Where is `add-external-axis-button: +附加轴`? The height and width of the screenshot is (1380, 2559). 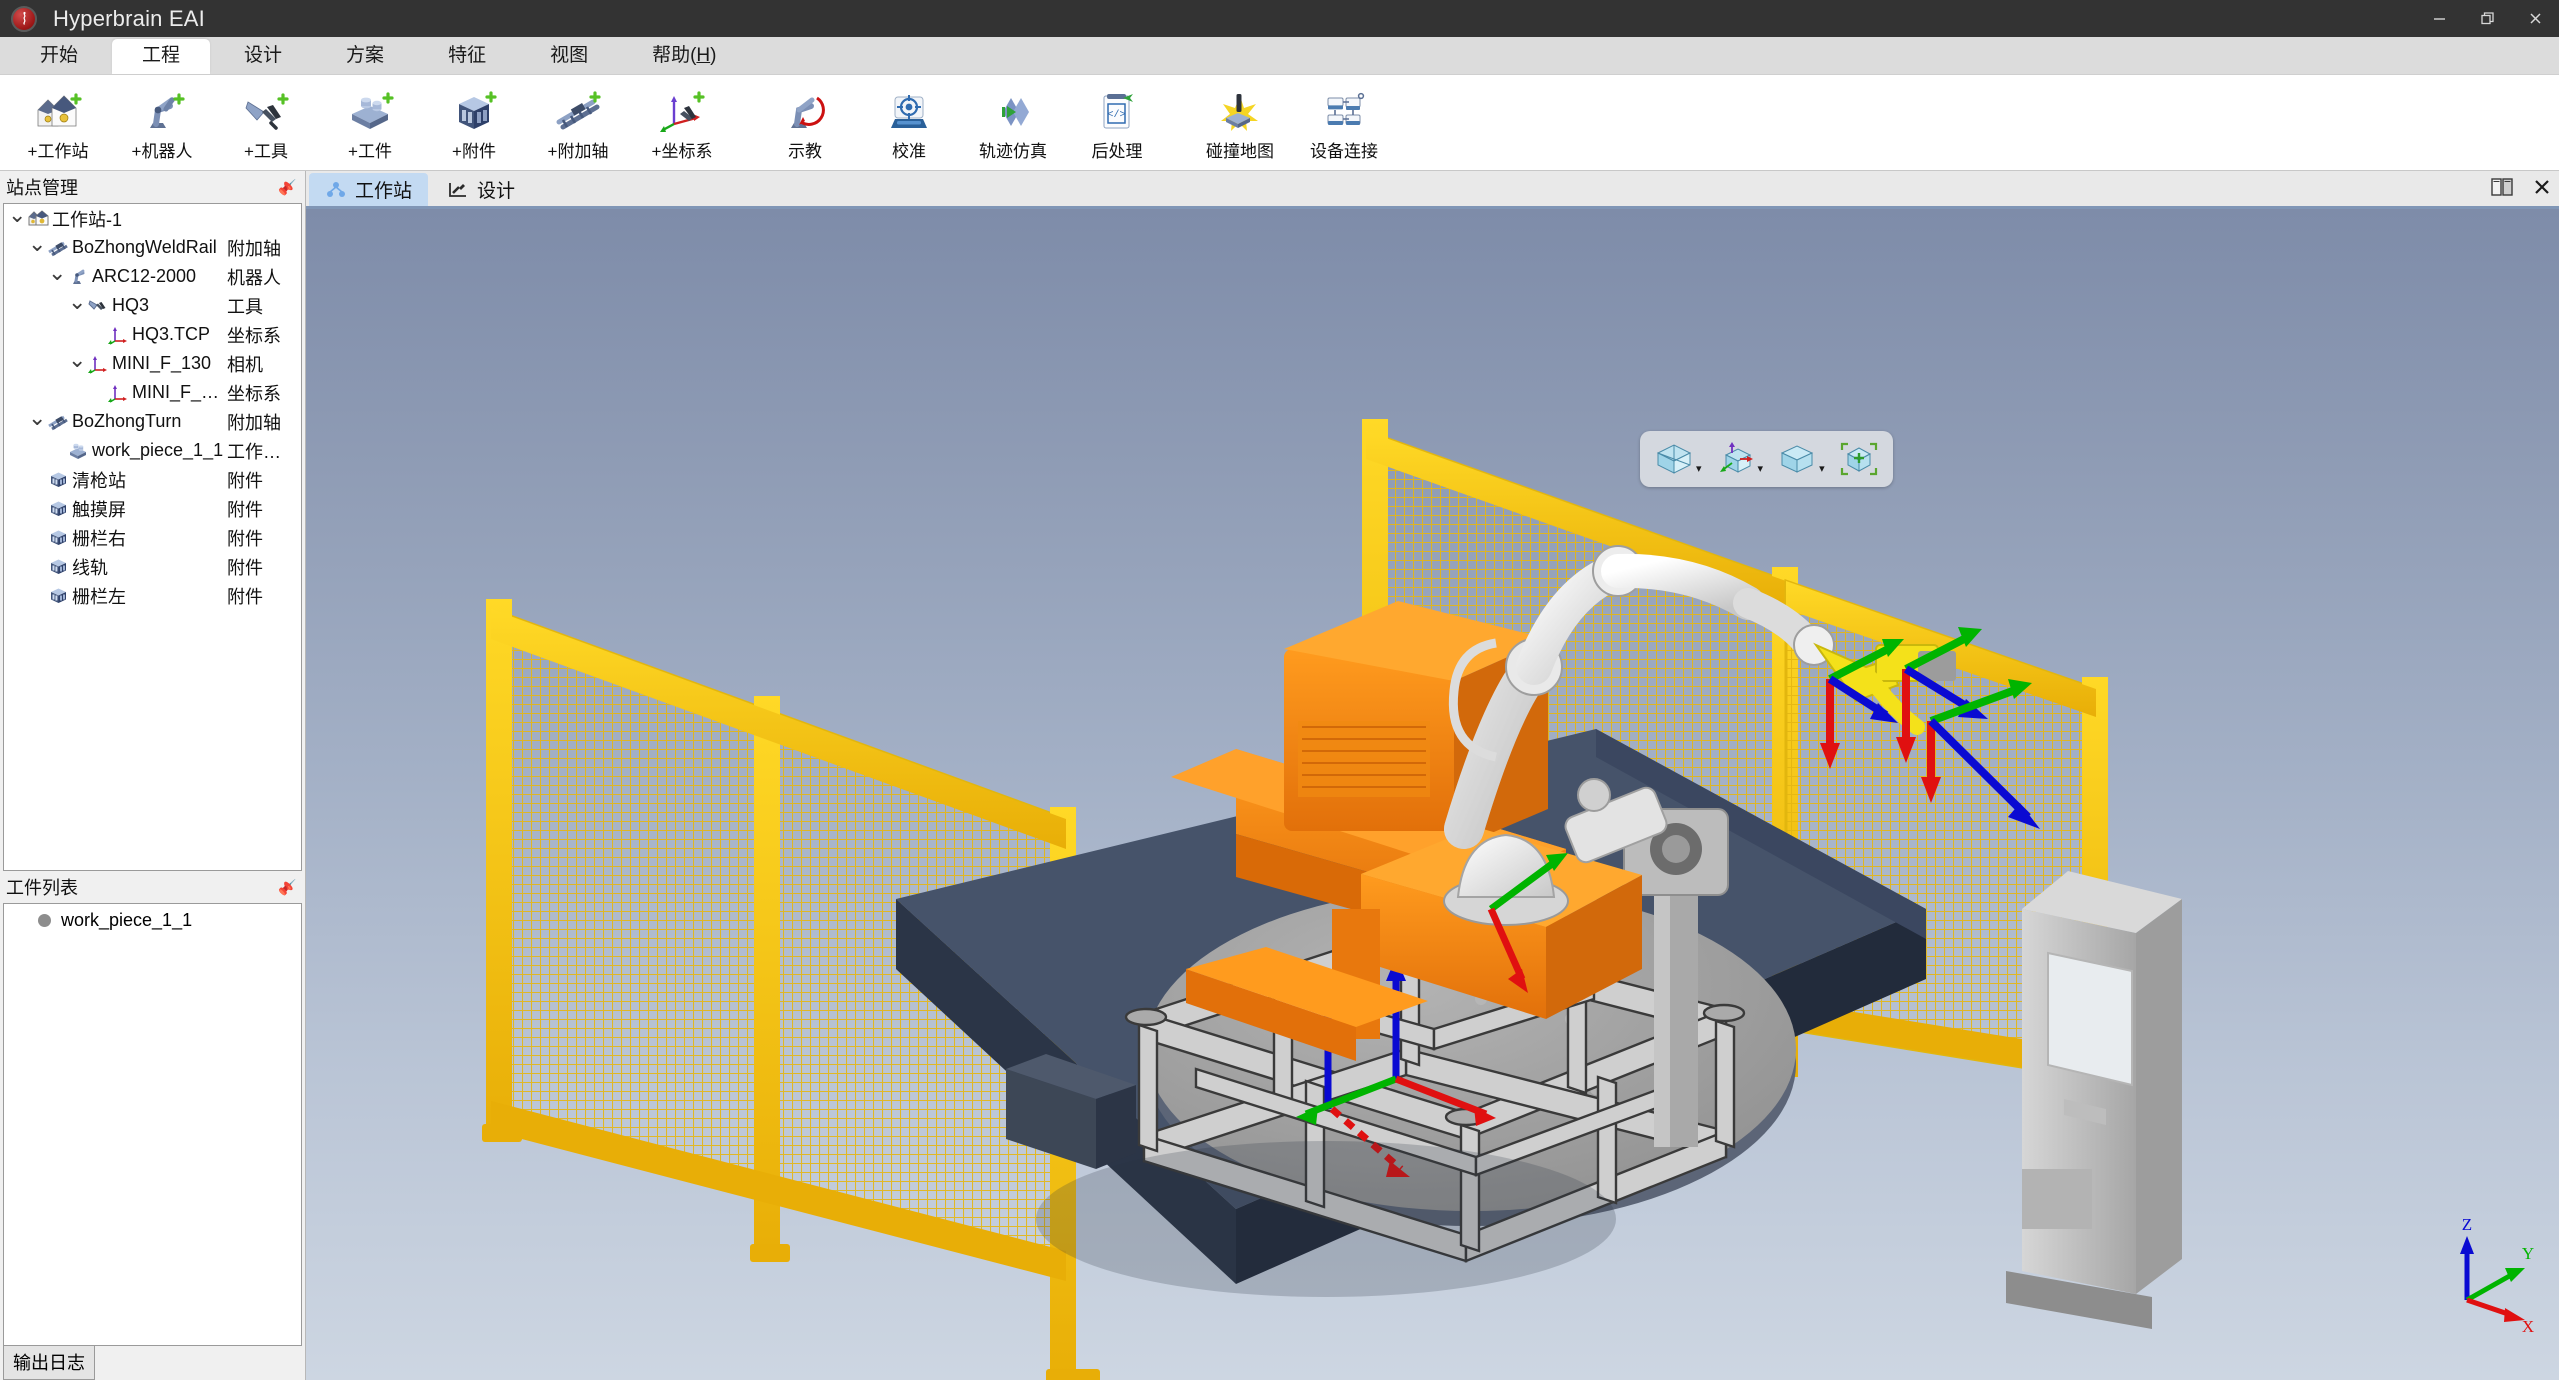
add-external-axis-button: +附加轴 is located at coordinates (578, 122).